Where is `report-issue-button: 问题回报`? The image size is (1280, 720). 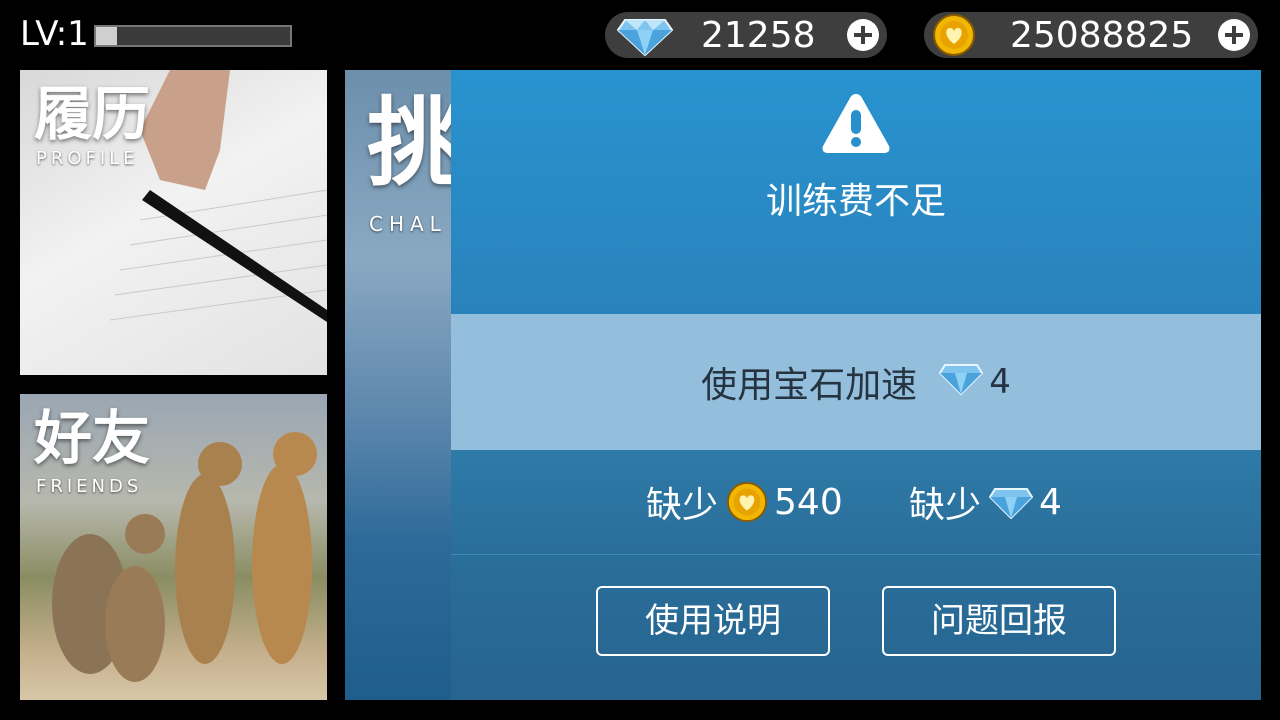 report-issue-button: 问题回报 is located at coordinates (999, 621).